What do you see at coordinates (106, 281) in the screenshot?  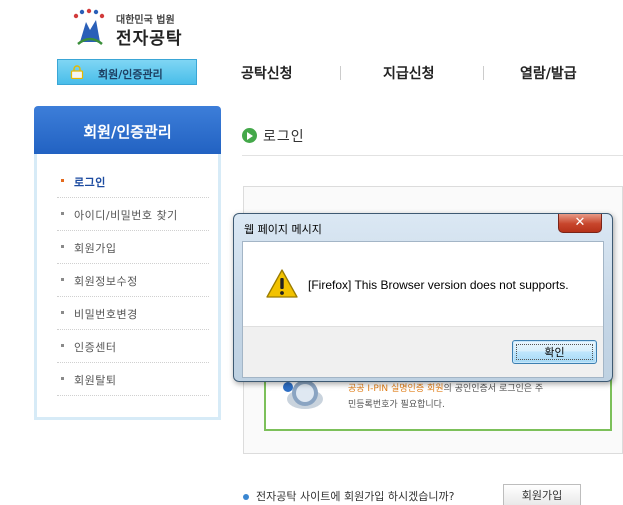 I see `sidebar-item-label: 회원정보수정` at bounding box center [106, 281].